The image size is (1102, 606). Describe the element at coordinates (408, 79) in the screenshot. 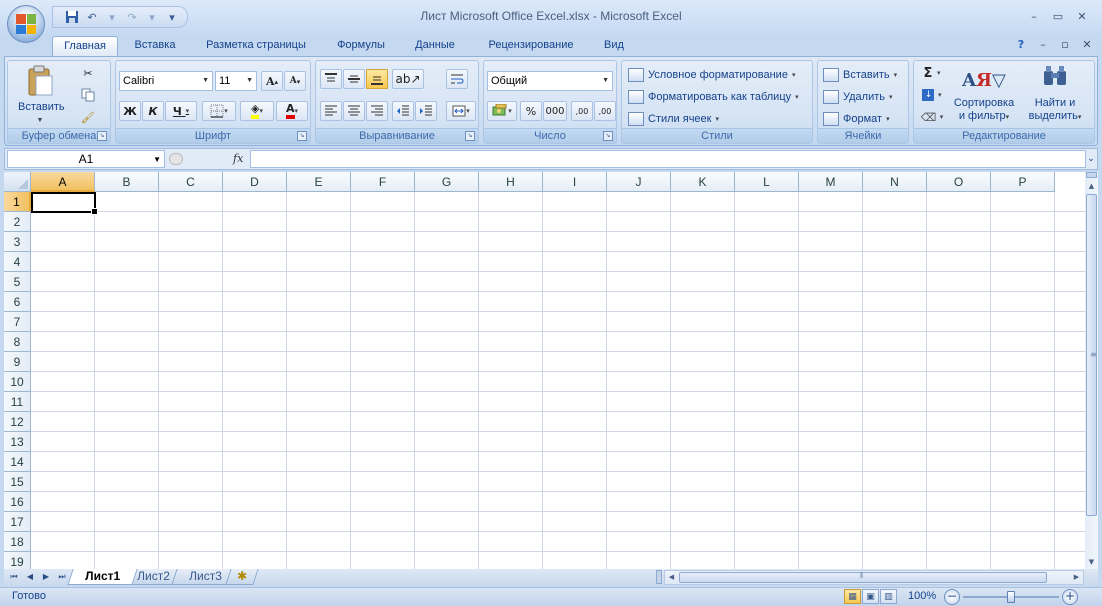

I see `orientation-button: ab↗` at that location.